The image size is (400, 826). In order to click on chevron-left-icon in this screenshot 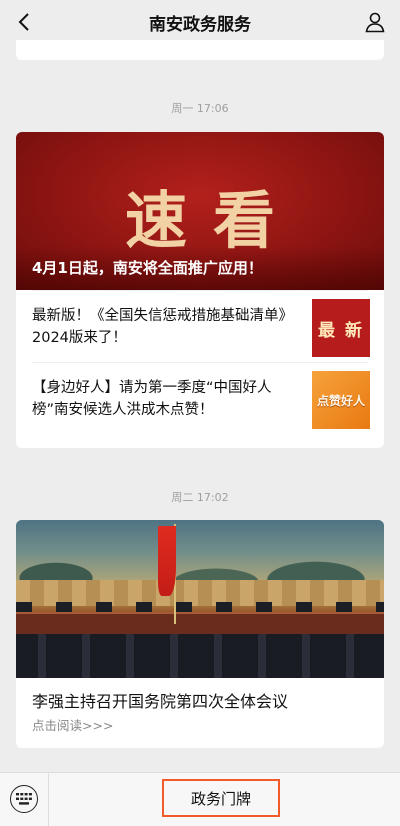, I will do `click(23, 22)`.